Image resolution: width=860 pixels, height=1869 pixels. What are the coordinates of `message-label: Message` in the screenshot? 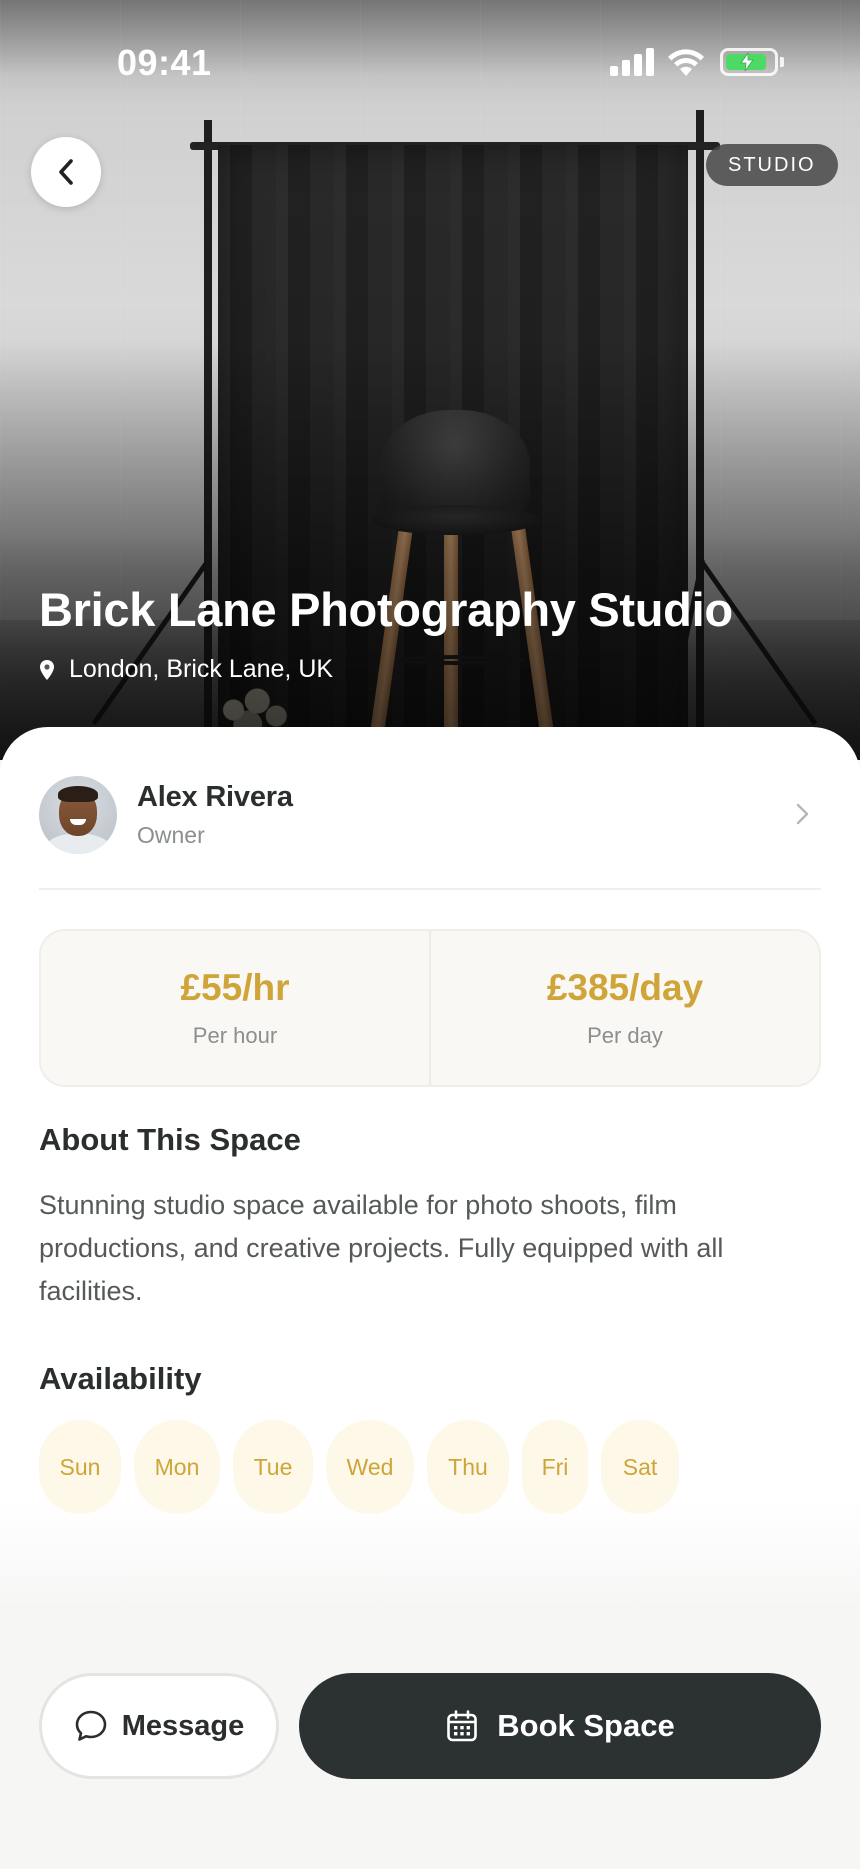 It's located at (183, 1725).